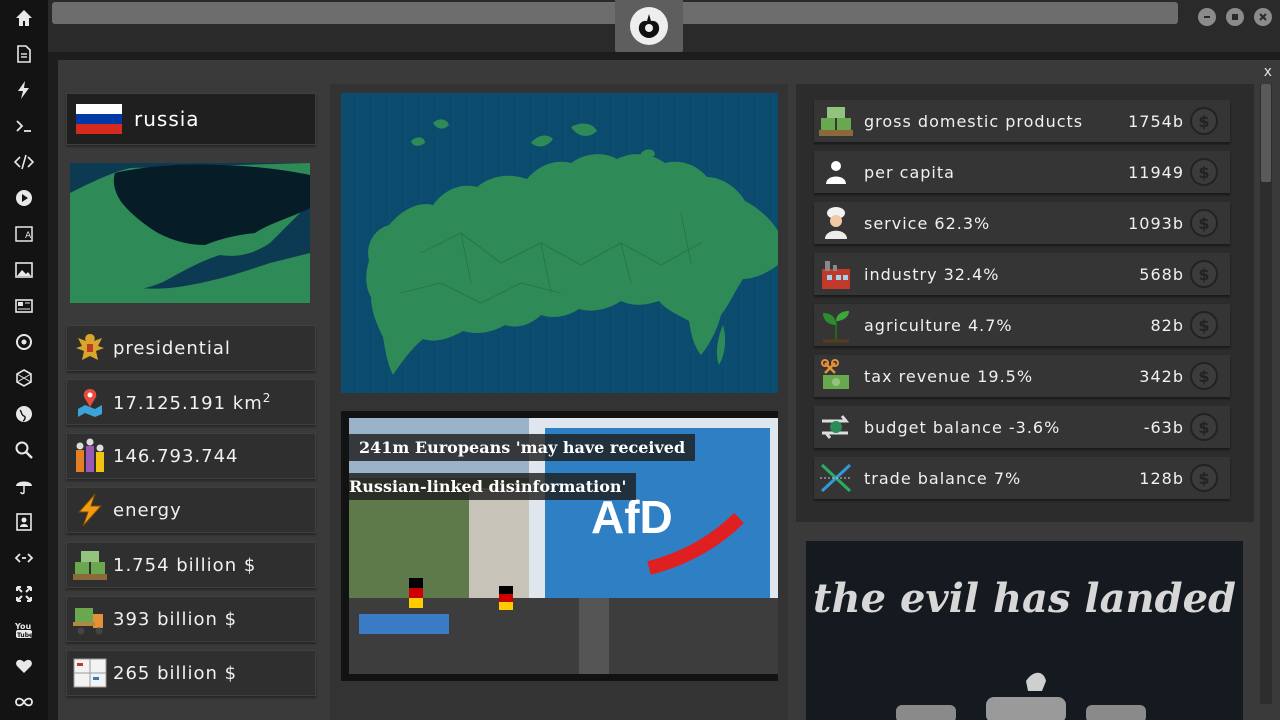  Describe the element at coordinates (962, 427) in the screenshot. I see `economy-row-label: budget balance -3.6%` at that location.